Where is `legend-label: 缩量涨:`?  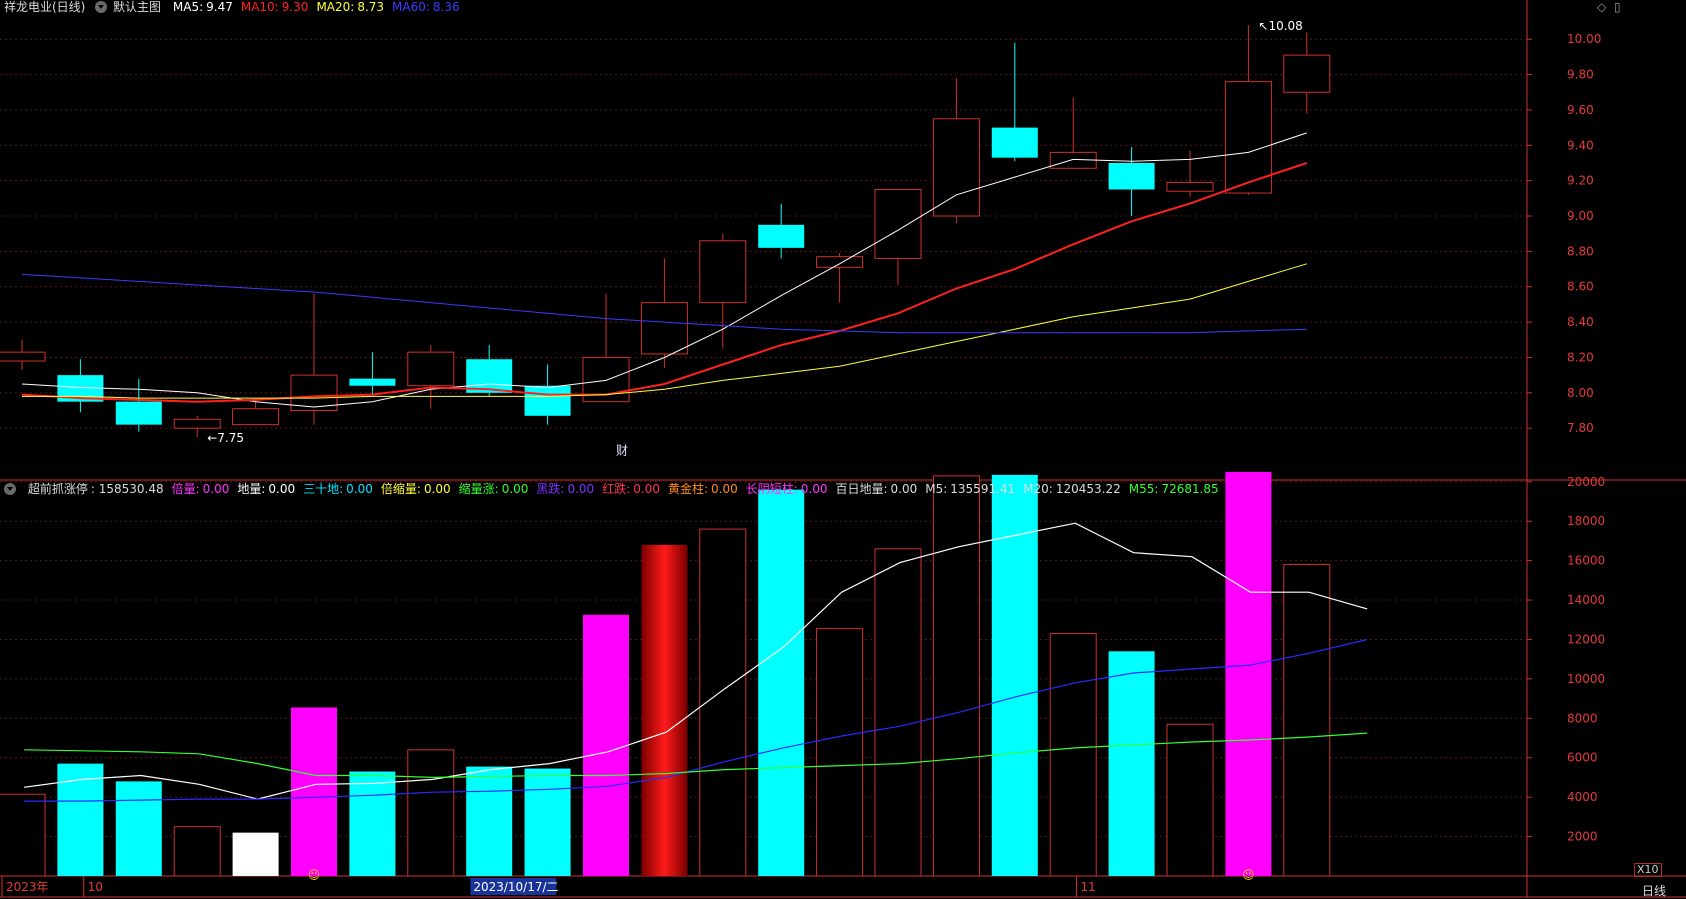
legend-label: 缩量涨: is located at coordinates (478, 489).